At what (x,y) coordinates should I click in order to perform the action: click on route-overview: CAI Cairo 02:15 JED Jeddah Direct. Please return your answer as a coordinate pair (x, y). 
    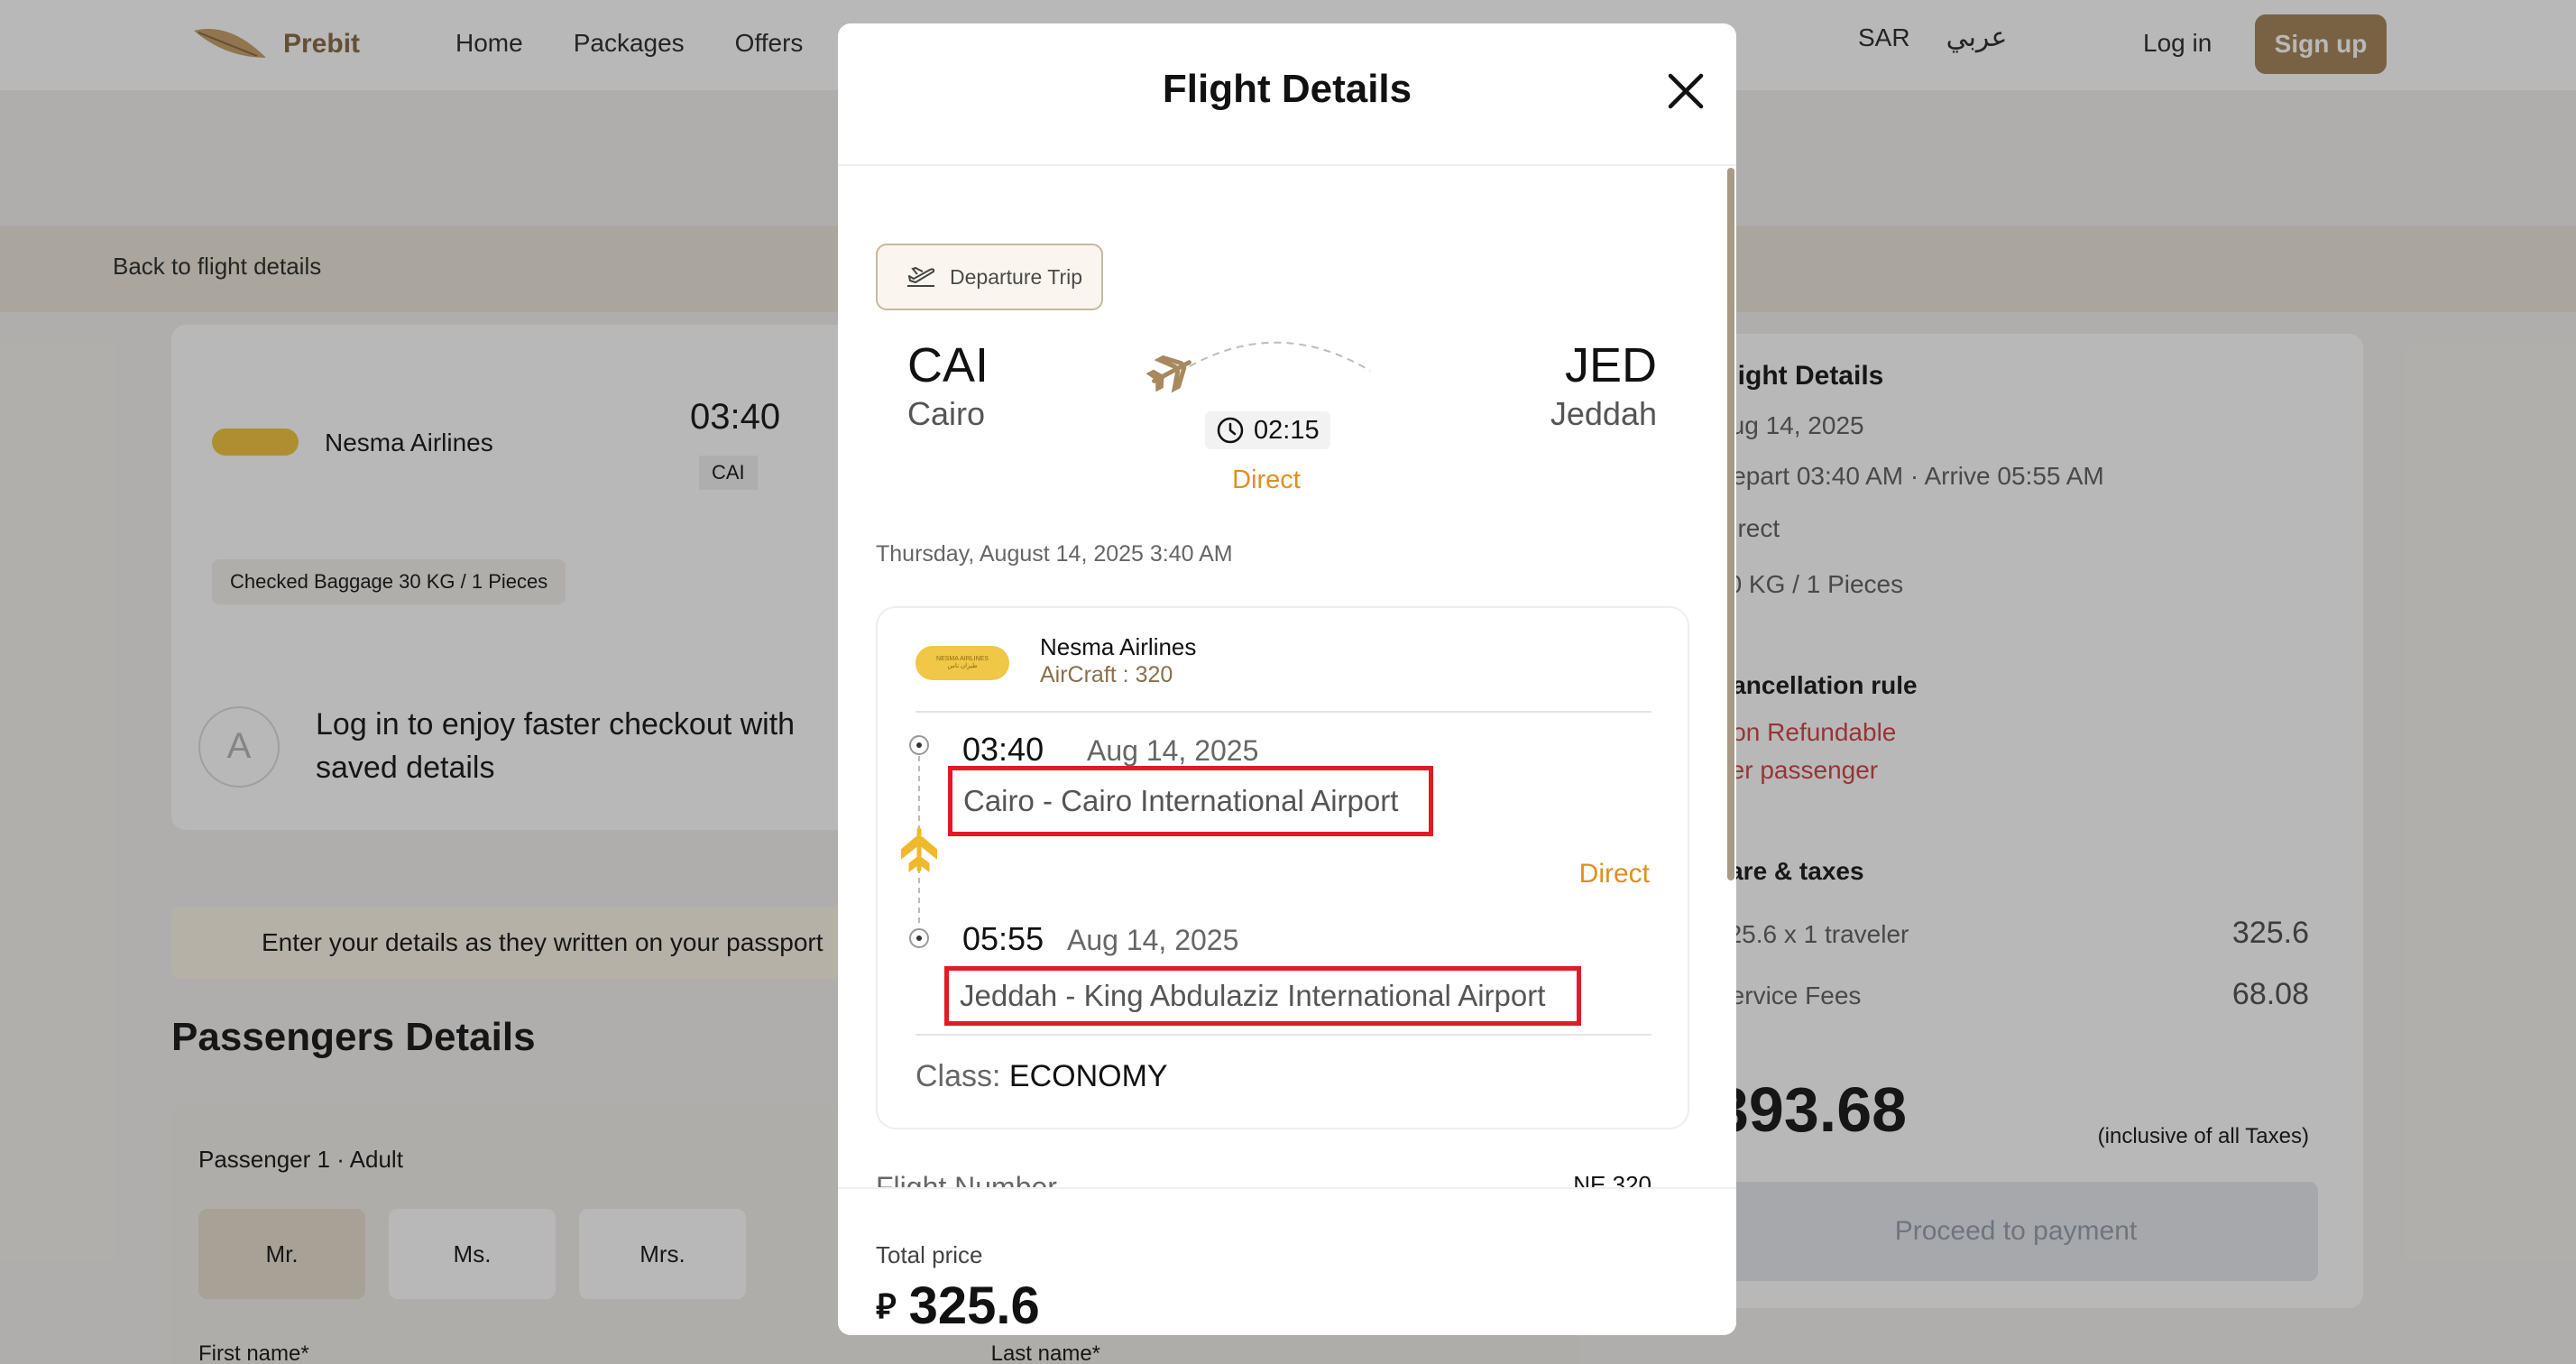
    Looking at the image, I should click on (1287, 420).